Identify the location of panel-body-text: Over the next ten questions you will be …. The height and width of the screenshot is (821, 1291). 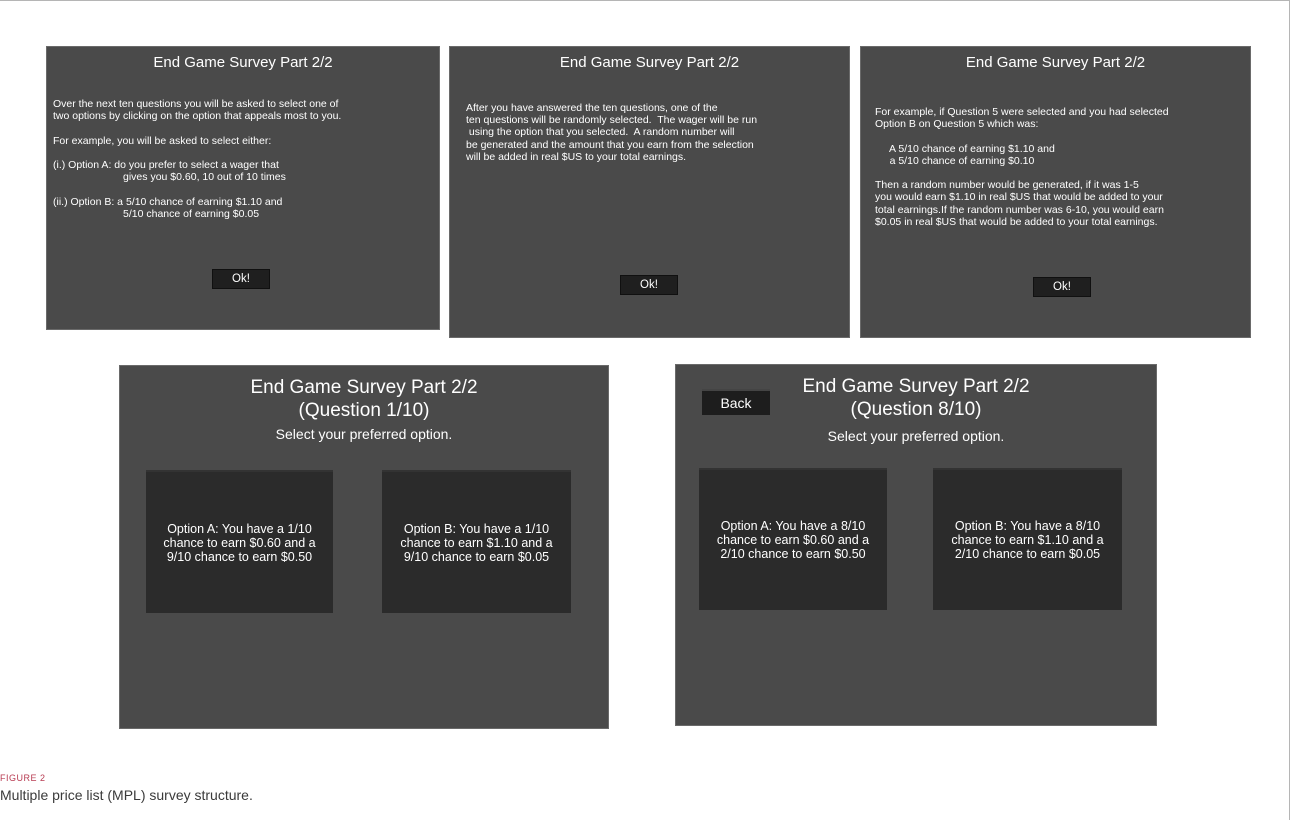
(197, 159).